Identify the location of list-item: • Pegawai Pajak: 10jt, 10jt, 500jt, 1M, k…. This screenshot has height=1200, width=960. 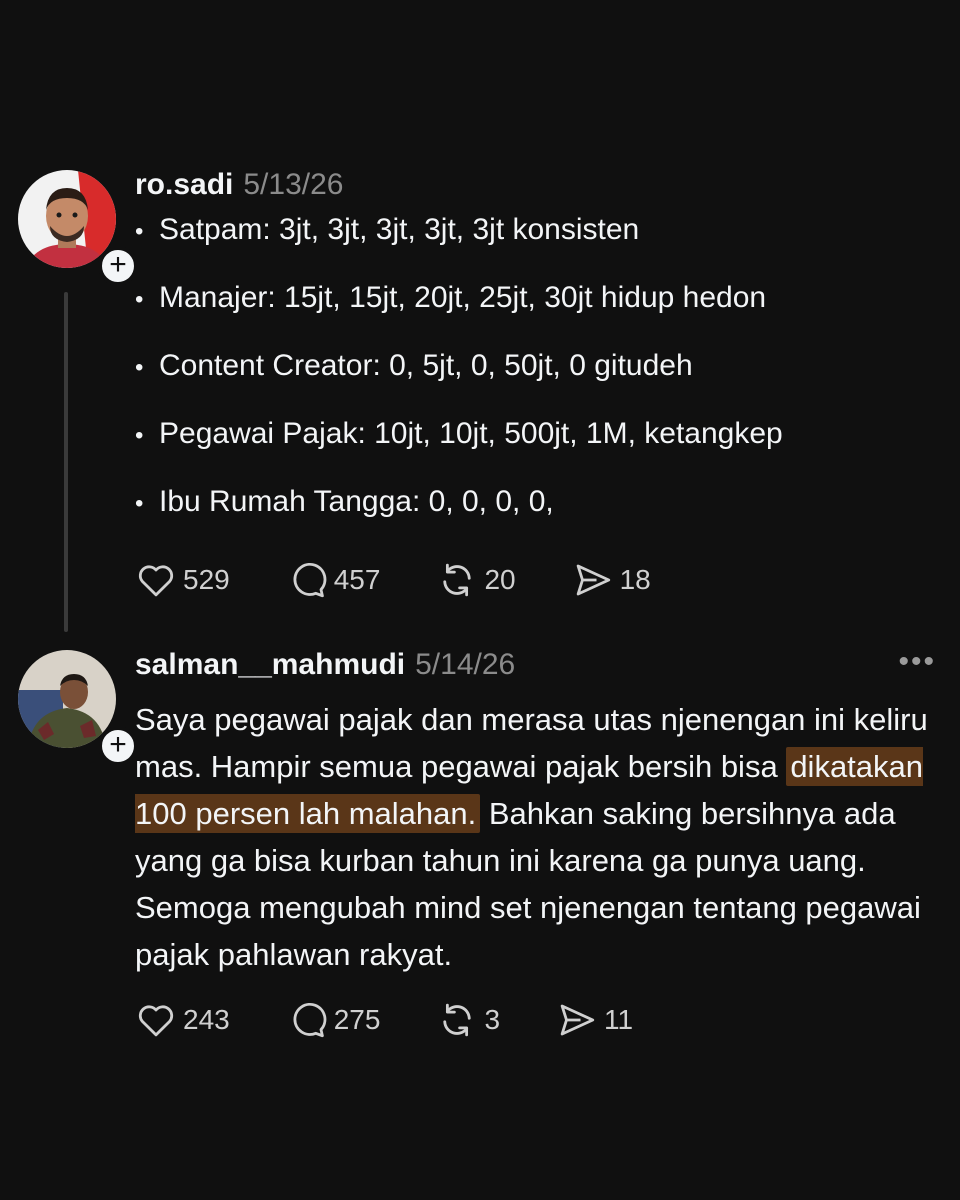
(537, 448).